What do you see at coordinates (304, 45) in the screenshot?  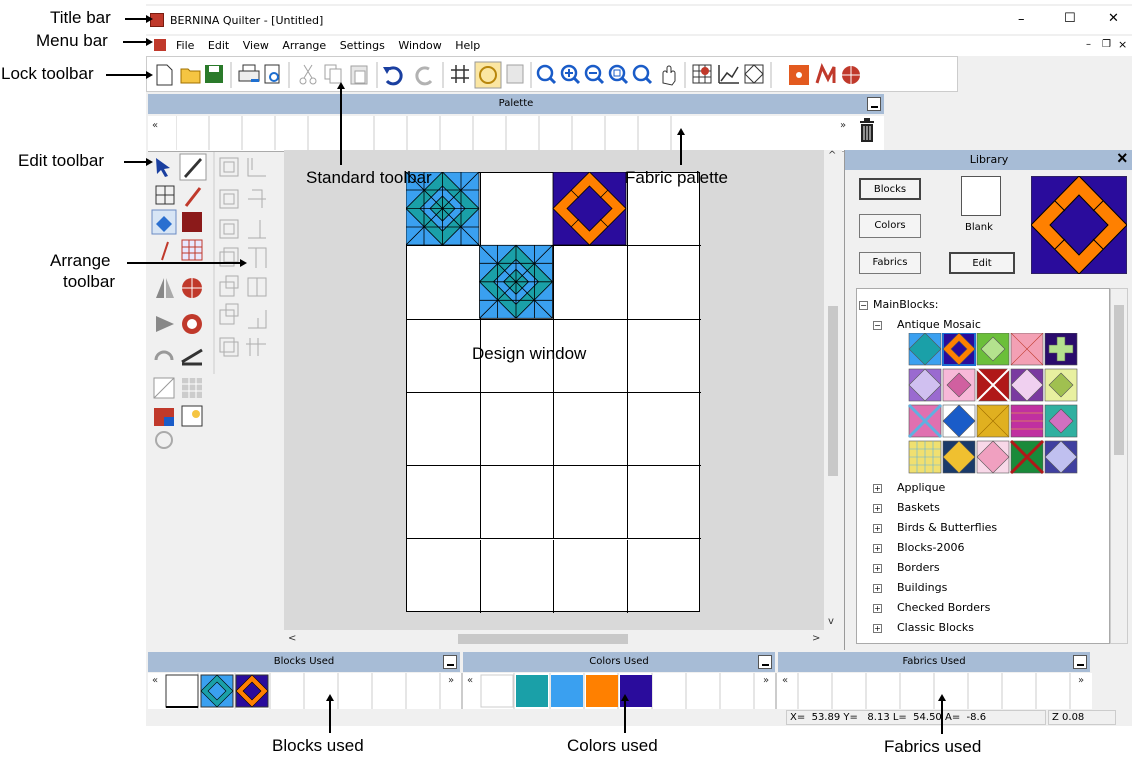 I see `menu-arrange: Arrange` at bounding box center [304, 45].